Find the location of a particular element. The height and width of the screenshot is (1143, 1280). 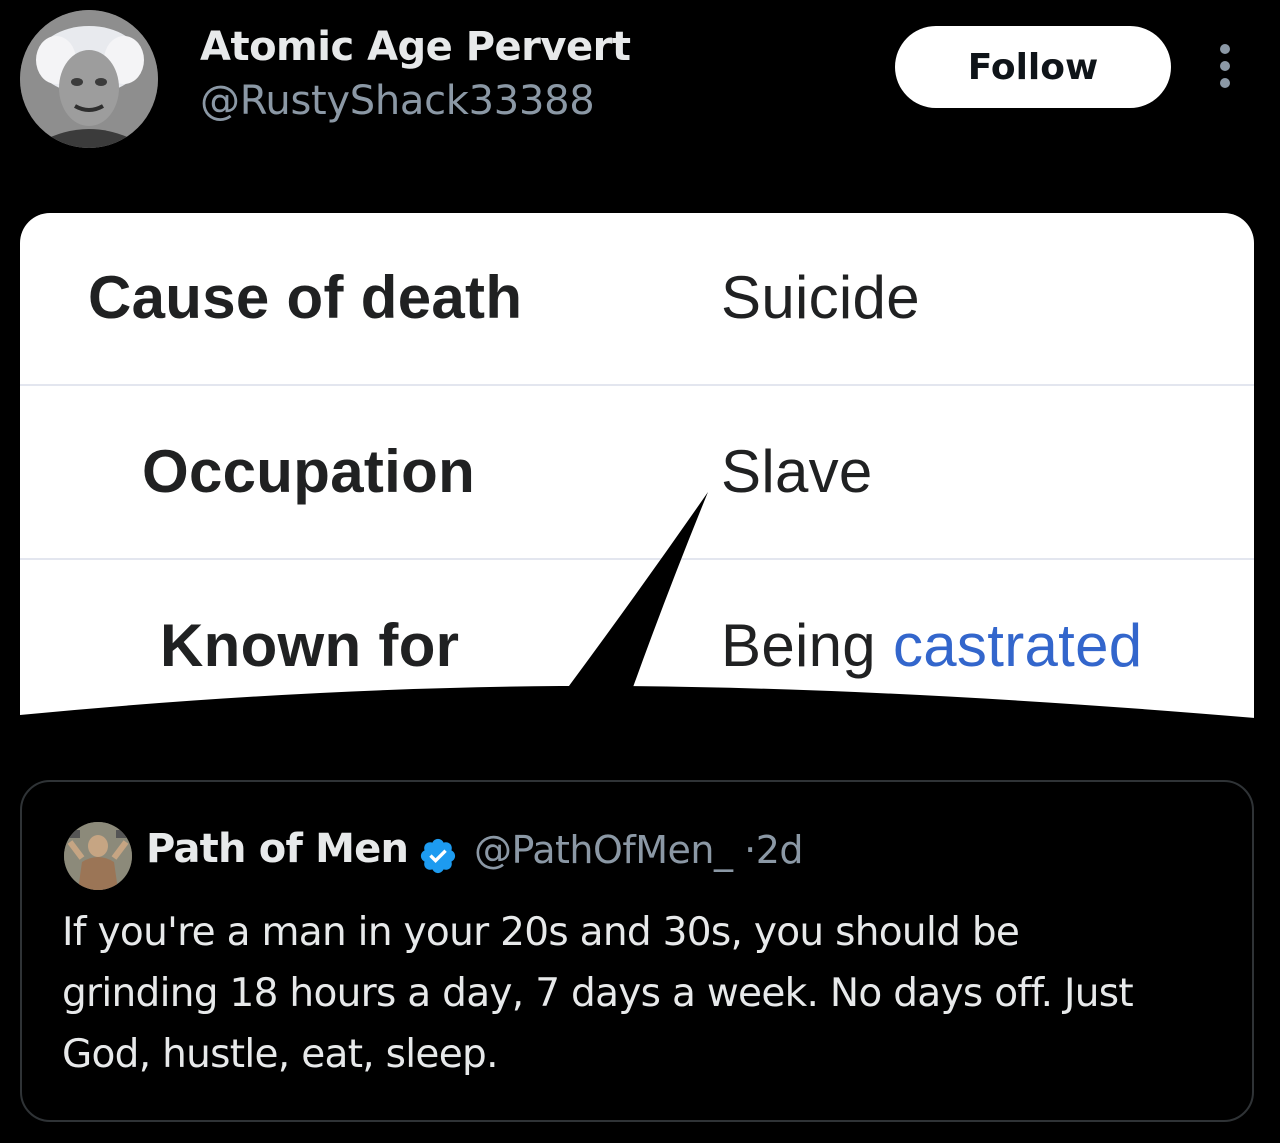

quoted-author-avatar is located at coordinates (98, 856).